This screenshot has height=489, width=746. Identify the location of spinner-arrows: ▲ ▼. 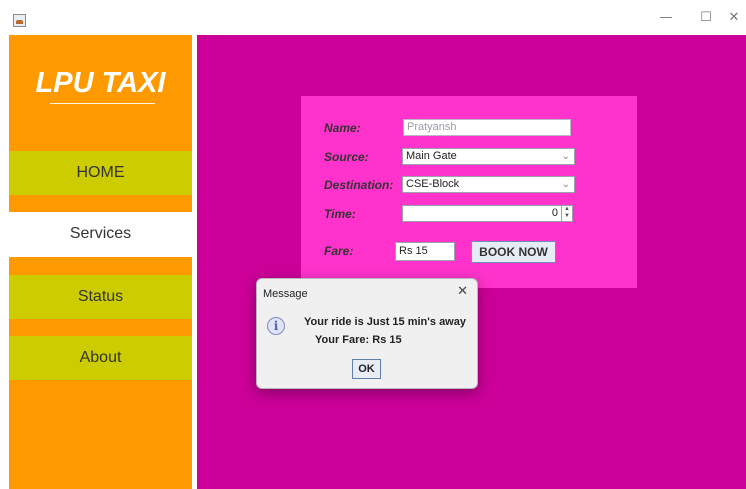
(566, 213).